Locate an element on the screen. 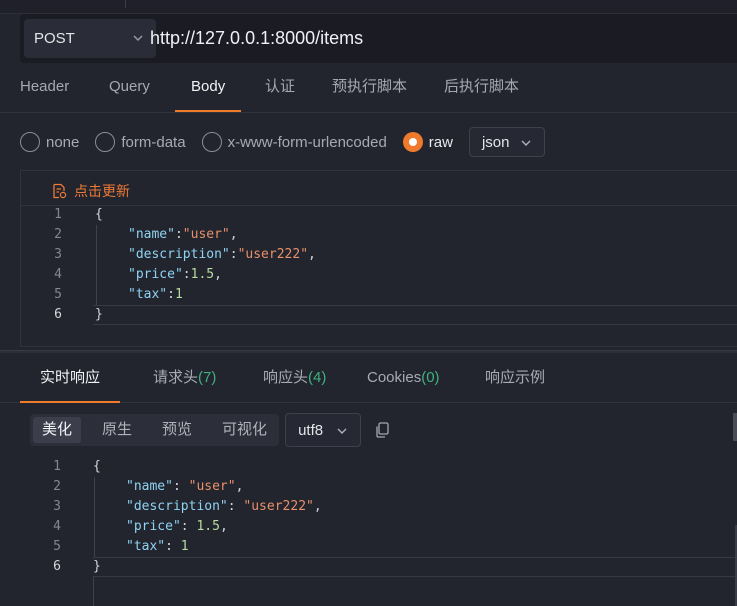 Image resolution: width=737 pixels, height=606 pixels. url-bar: POST http://127.0.0.1:8000/items is located at coordinates (378, 38).